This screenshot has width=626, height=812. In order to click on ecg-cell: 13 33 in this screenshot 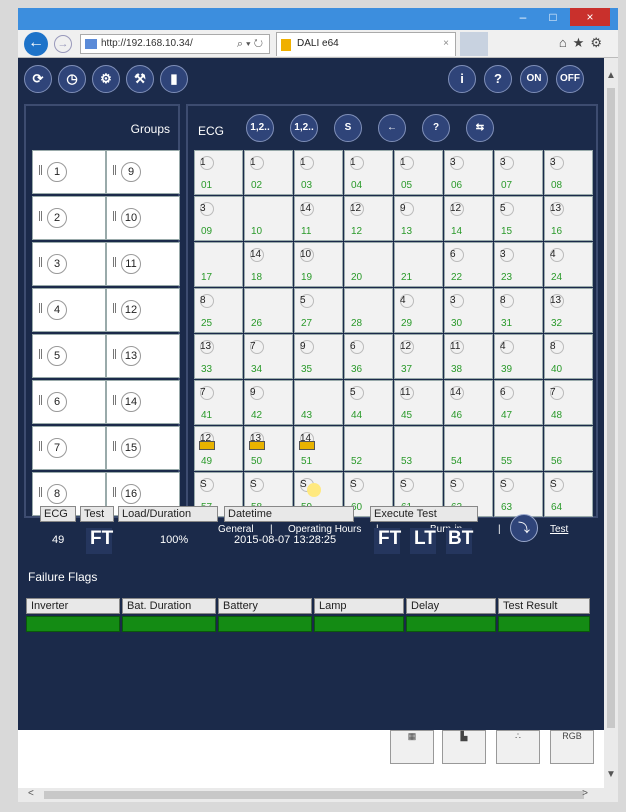, I will do `click(218, 356)`.